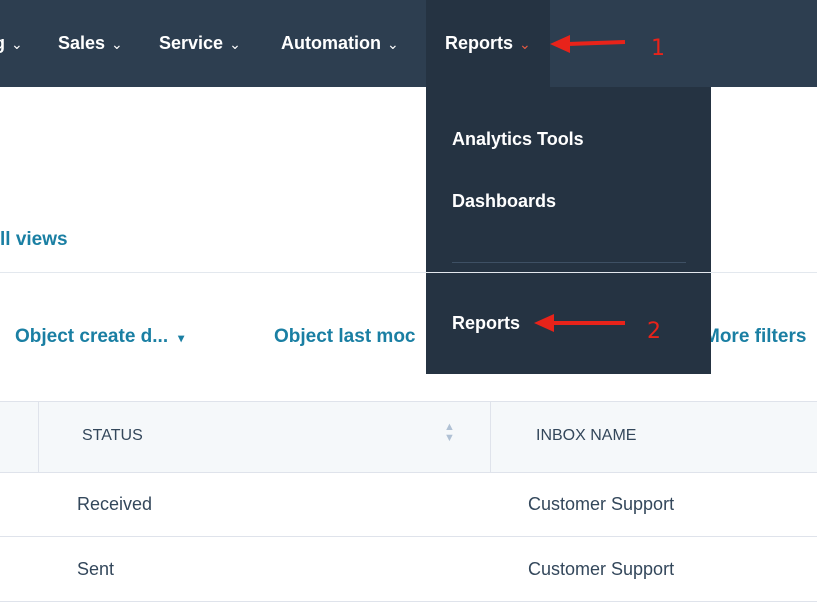 Image resolution: width=817 pixels, height=603 pixels. I want to click on annotation-overlay, so click(580, 183).